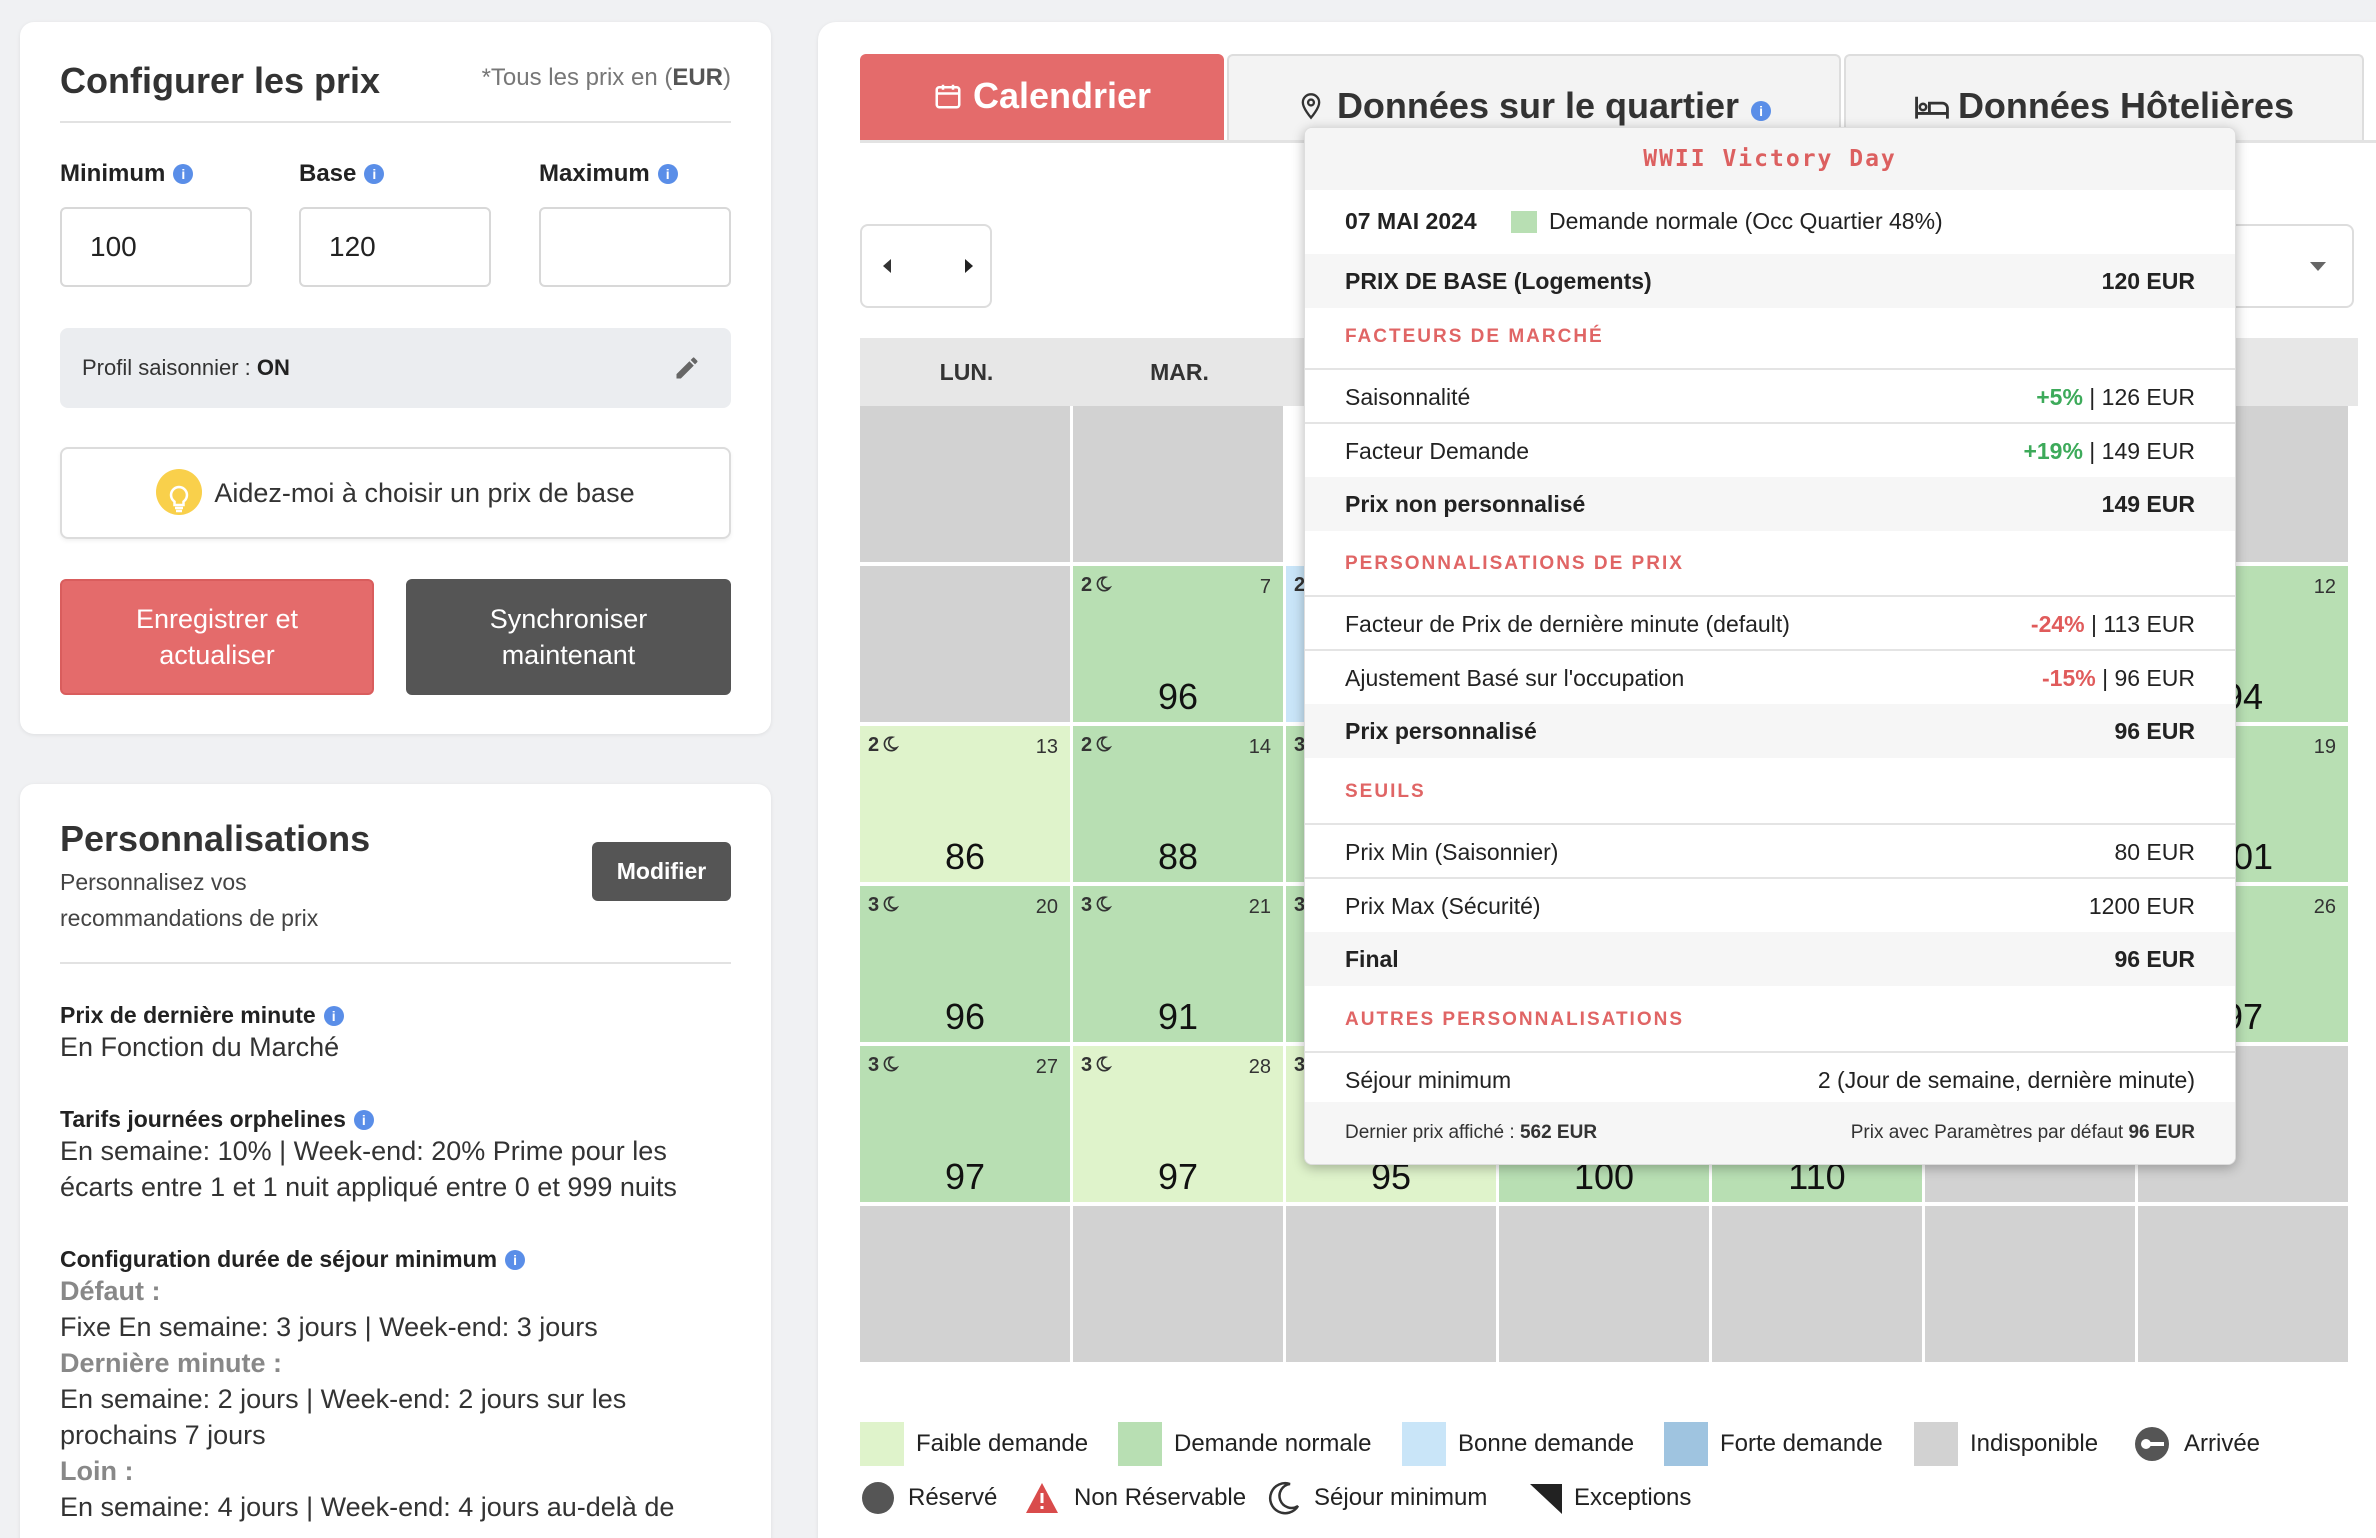 The height and width of the screenshot is (1538, 2376). What do you see at coordinates (217, 637) in the screenshot?
I see `save-refresh-button: Enregistrer et actualiser` at bounding box center [217, 637].